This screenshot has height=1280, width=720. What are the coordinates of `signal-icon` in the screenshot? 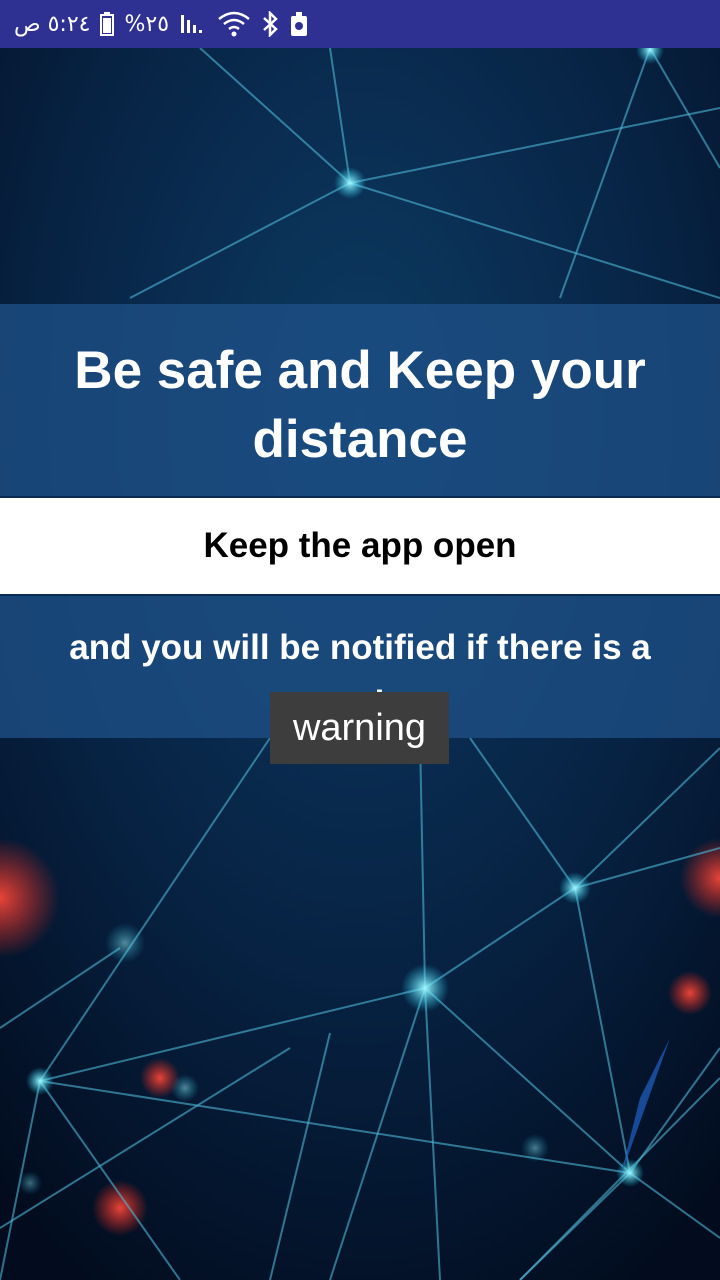 It's located at (193, 24).